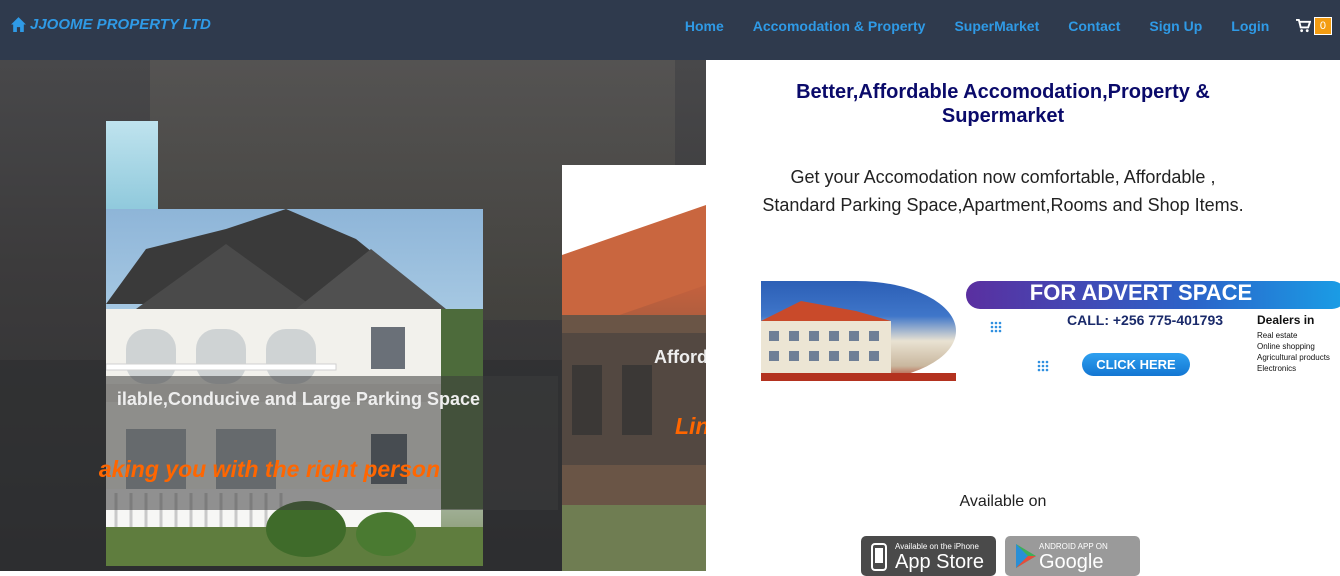 This screenshot has height=576, width=1340. Describe the element at coordinates (1003, 501) in the screenshot. I see `available-on-label: Available on` at that location.